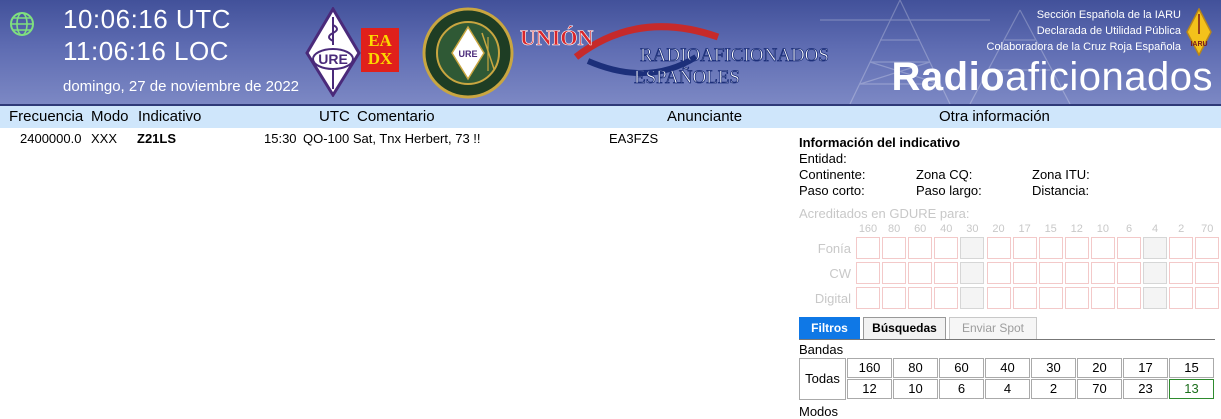  I want to click on distance-label: Distancia:, so click(1061, 190).